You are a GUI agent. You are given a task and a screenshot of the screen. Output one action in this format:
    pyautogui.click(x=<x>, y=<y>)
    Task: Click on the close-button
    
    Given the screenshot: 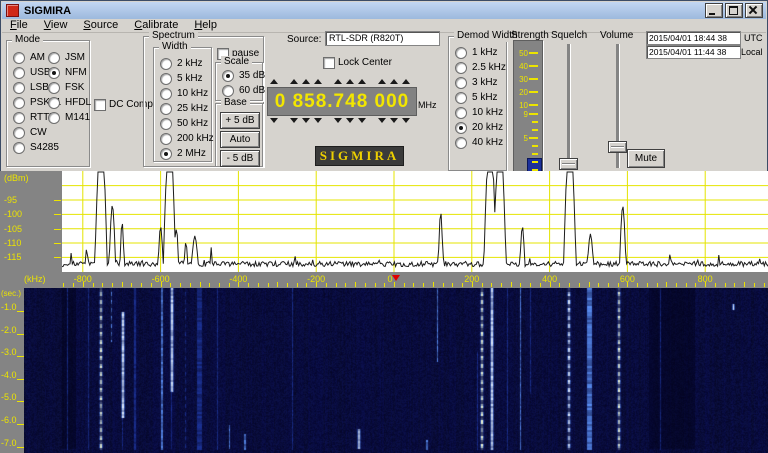 What is the action you would take?
    pyautogui.click(x=754, y=10)
    